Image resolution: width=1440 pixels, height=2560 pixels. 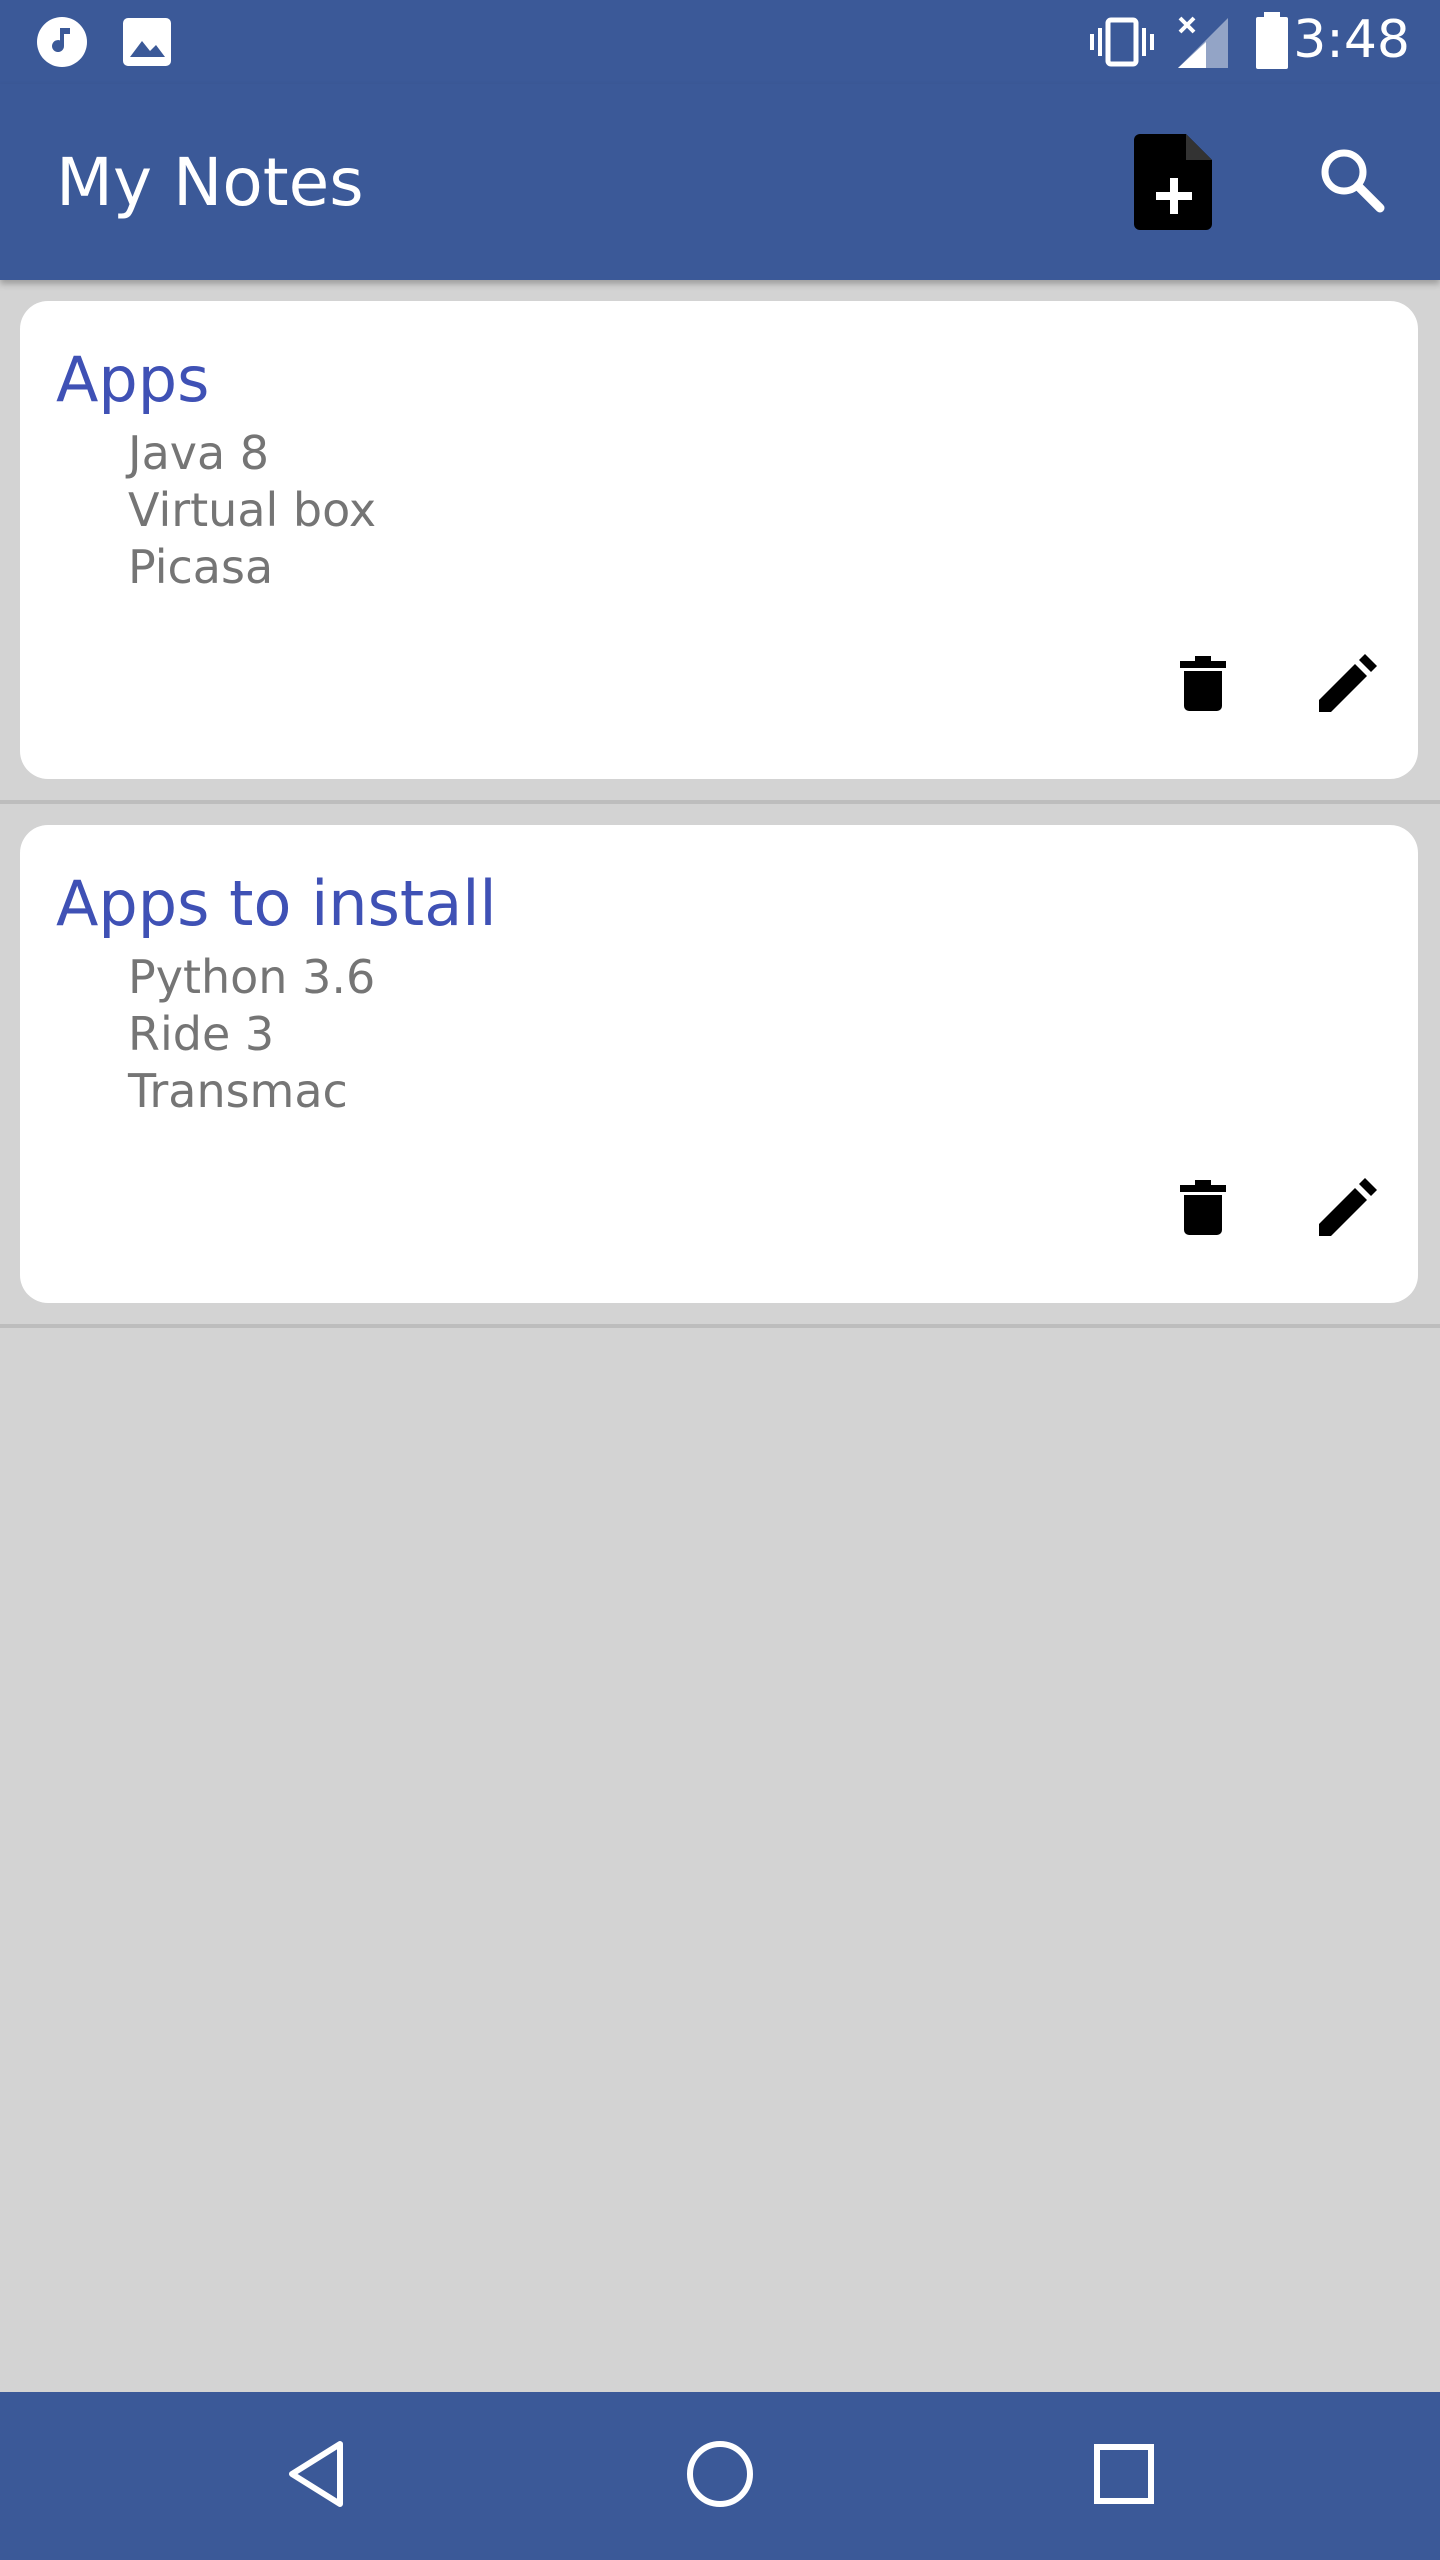 I want to click on note-line: Python 3.6, so click(x=252, y=977).